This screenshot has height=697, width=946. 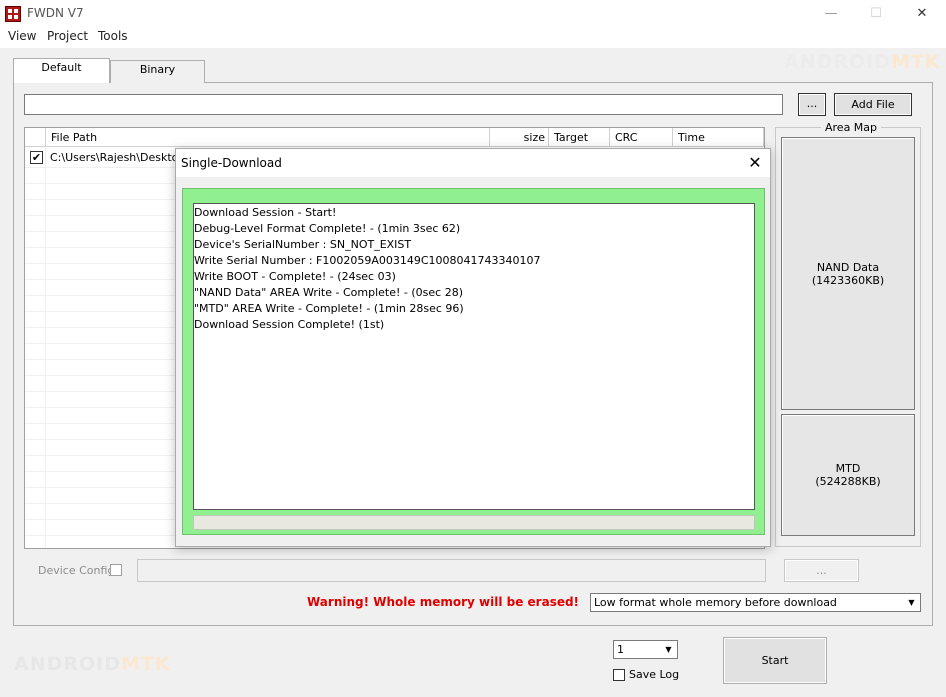 I want to click on area-map-title: Area Map, so click(x=851, y=127).